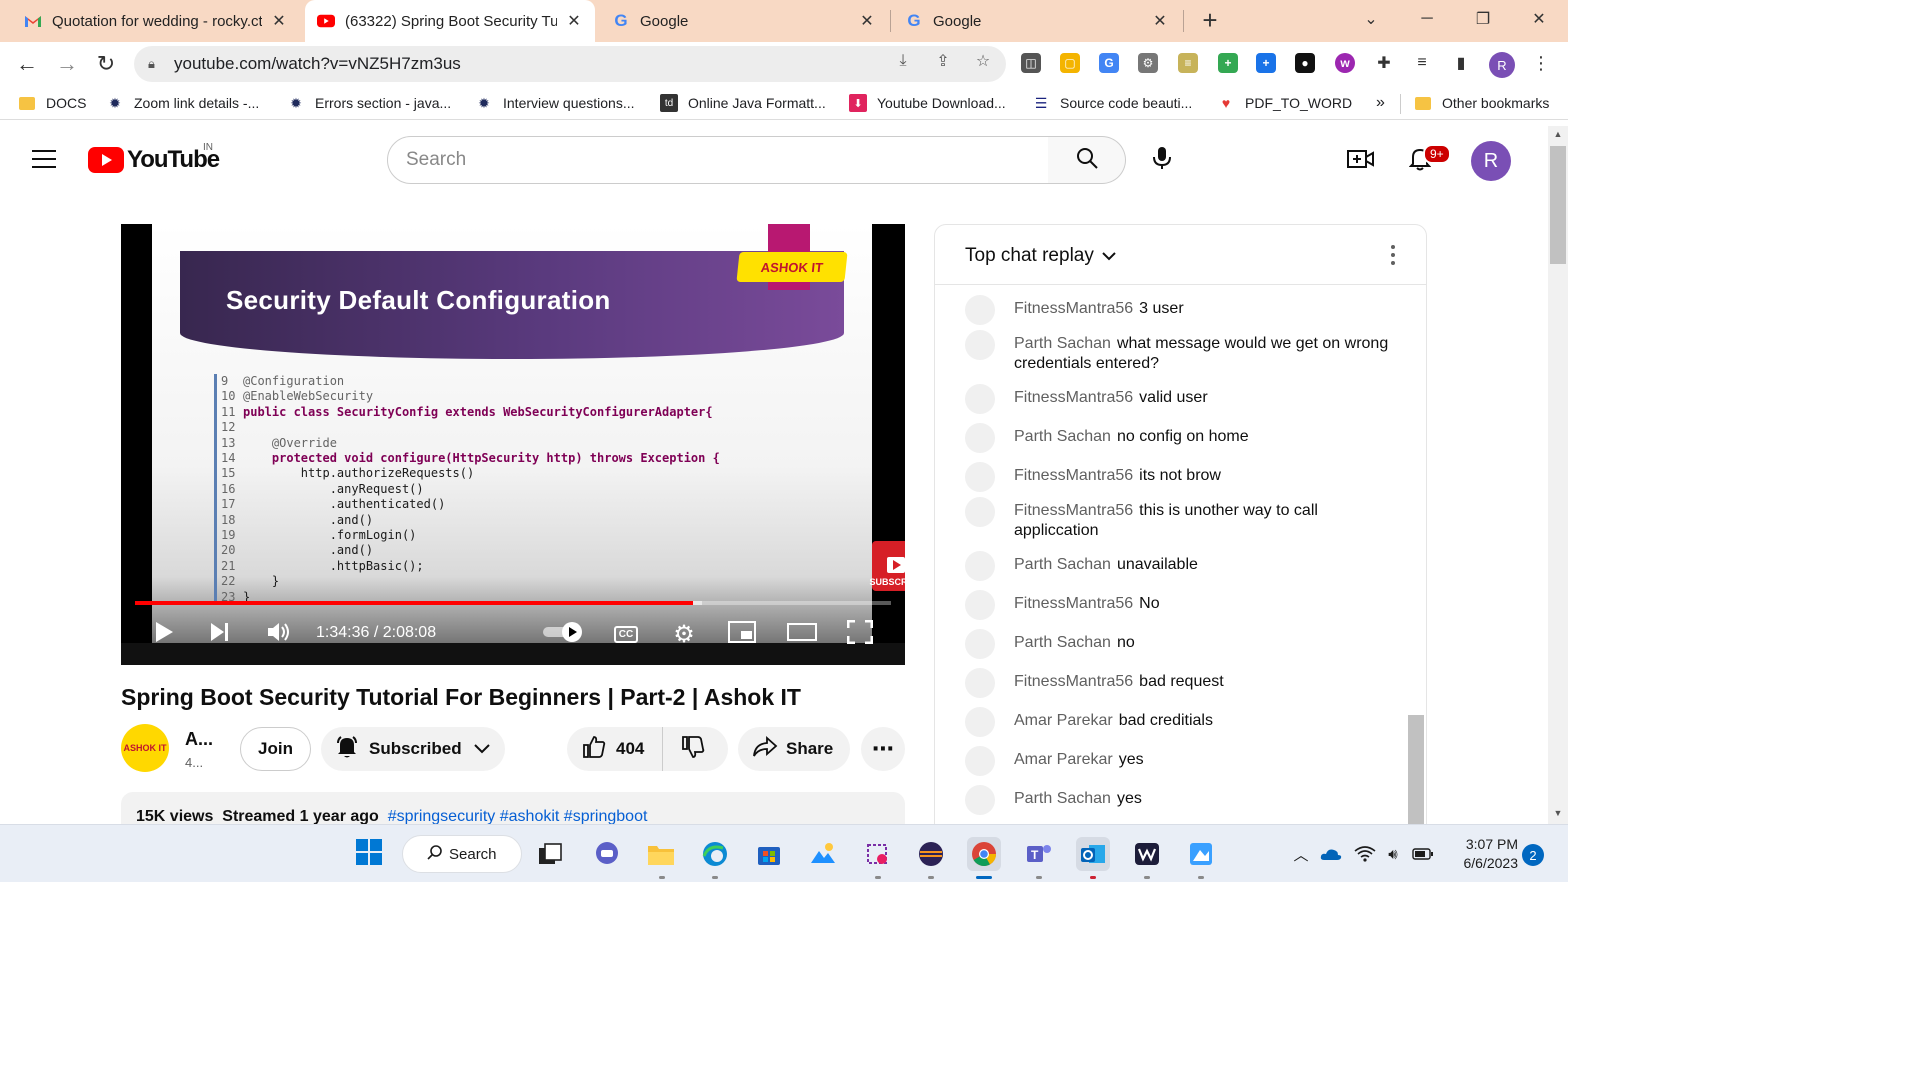  I want to click on dislike-button, so click(693, 749).